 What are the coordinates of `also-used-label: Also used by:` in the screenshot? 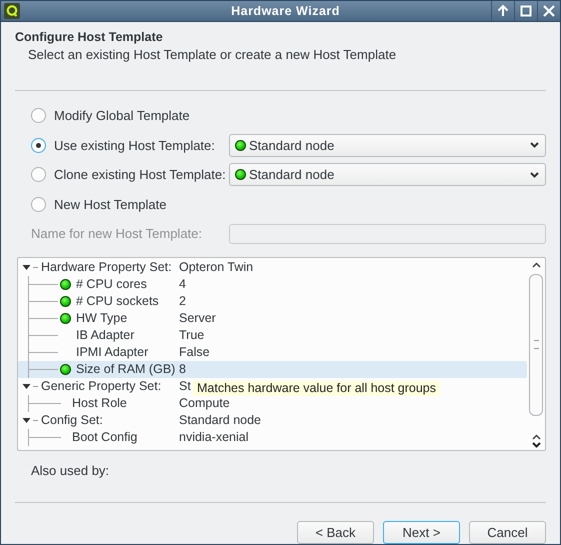 It's located at (70, 470).